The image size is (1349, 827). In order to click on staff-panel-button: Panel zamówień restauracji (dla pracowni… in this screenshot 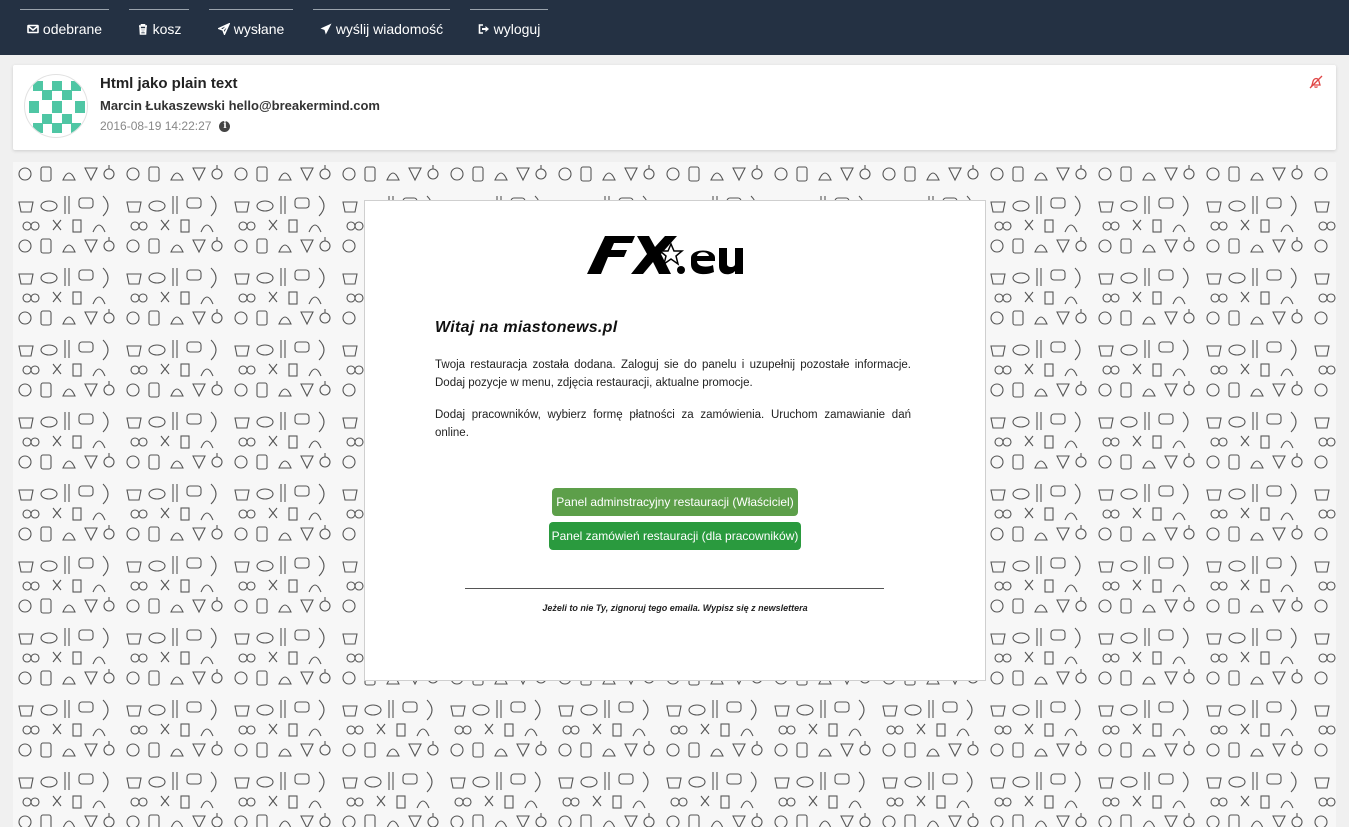, I will do `click(675, 536)`.